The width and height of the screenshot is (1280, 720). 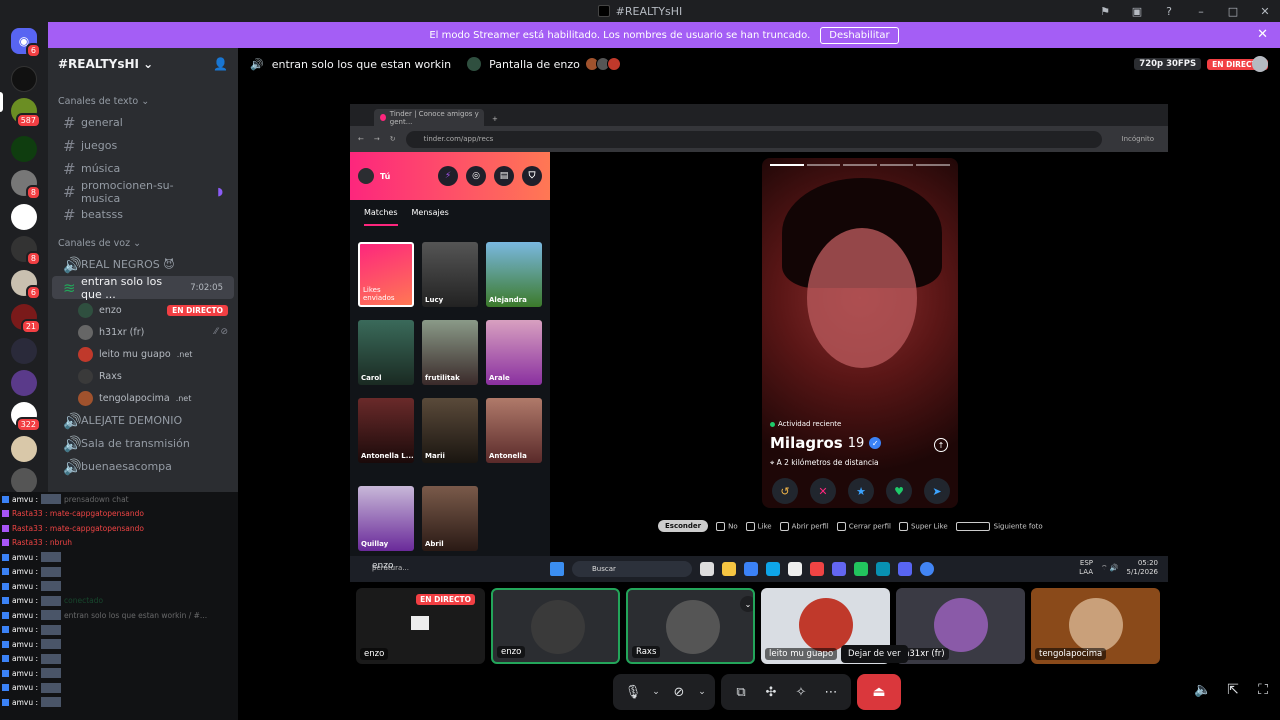 What do you see at coordinates (1105, 11) in the screenshot?
I see `inbox-icon: ⚑` at bounding box center [1105, 11].